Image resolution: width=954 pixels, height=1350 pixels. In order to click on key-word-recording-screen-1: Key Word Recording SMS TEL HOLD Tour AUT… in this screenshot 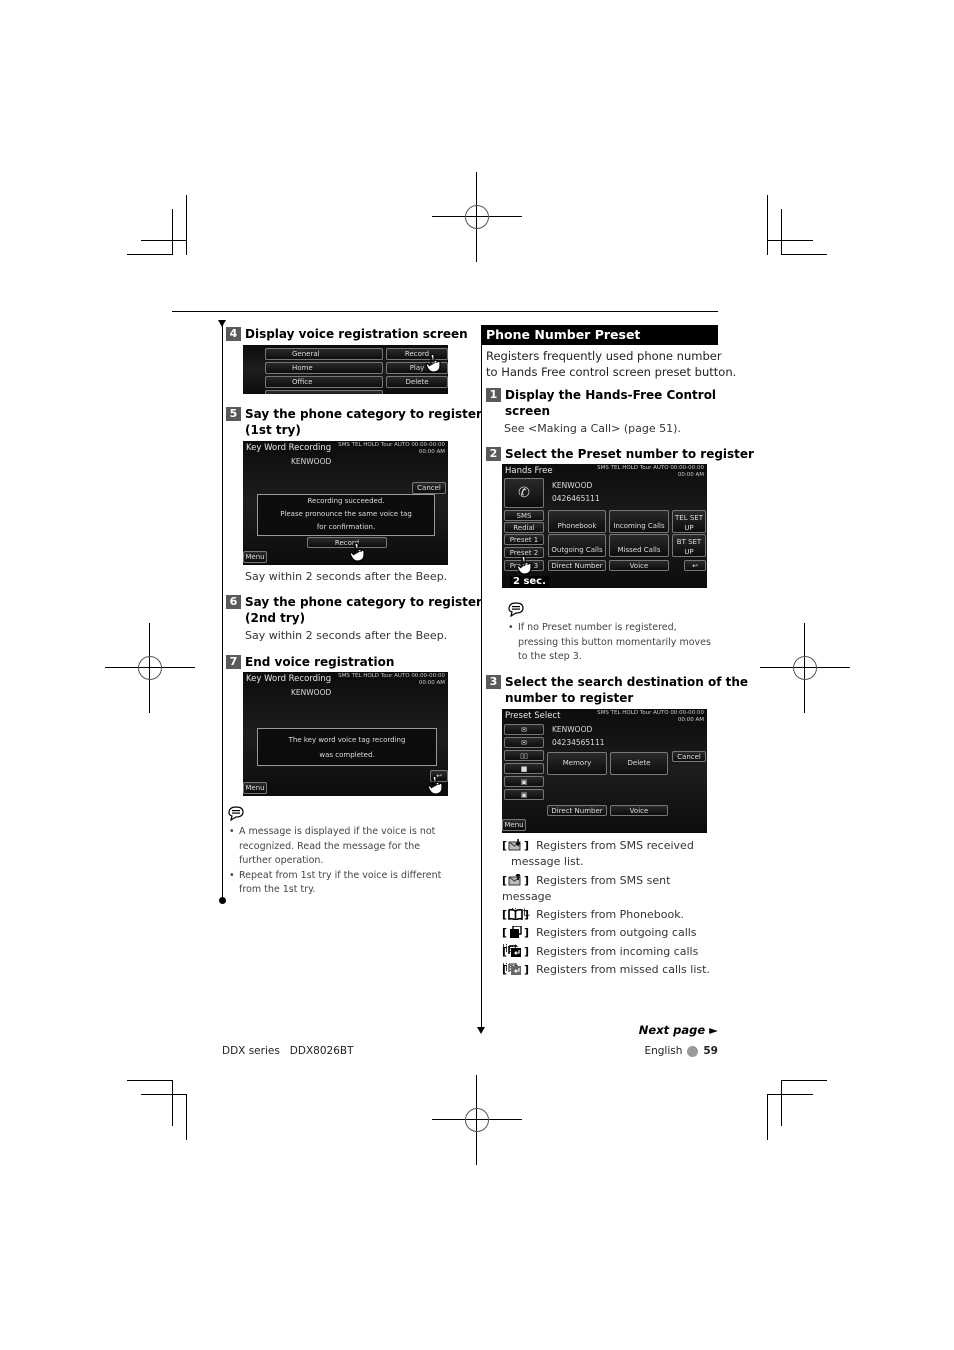, I will do `click(345, 503)`.